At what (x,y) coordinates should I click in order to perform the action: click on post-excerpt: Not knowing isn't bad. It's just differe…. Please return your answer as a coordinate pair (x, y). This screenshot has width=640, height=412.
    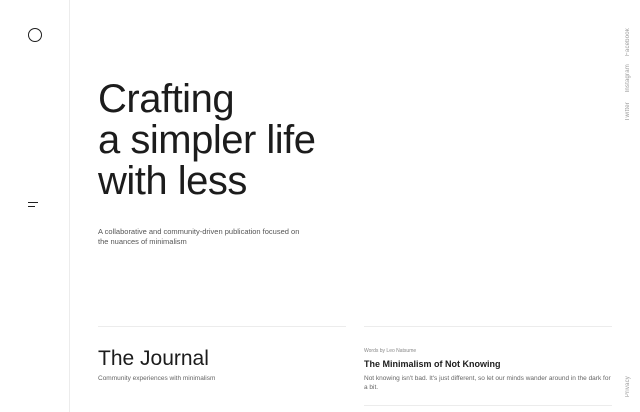
    Looking at the image, I should click on (487, 383).